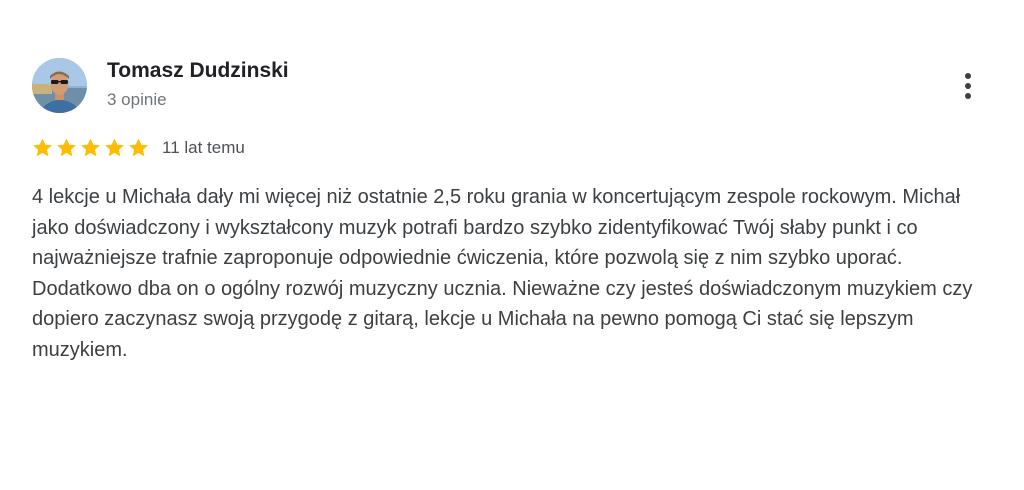 The height and width of the screenshot is (490, 1024). What do you see at coordinates (203, 147) in the screenshot?
I see `review-date: 11 lat temu` at bounding box center [203, 147].